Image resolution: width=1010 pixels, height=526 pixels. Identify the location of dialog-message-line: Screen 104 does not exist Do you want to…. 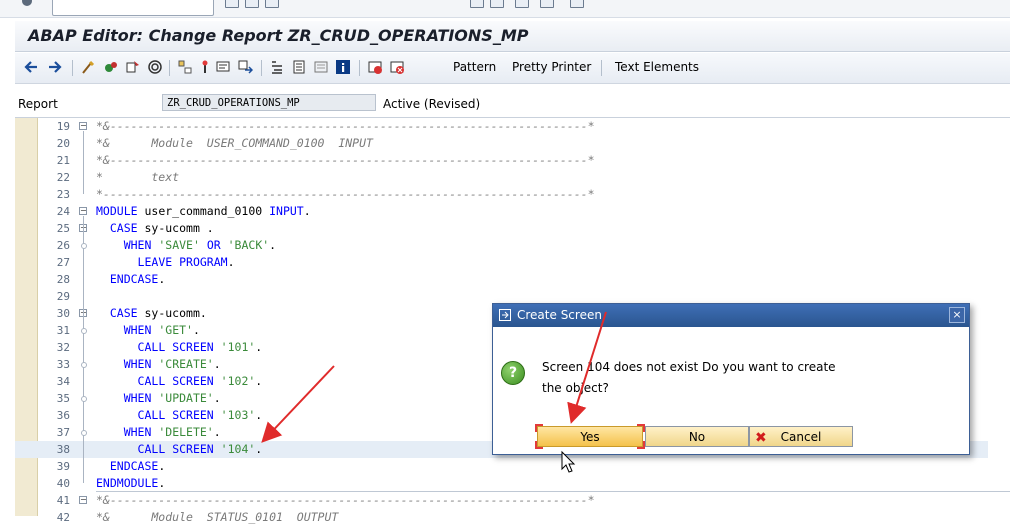
(689, 367).